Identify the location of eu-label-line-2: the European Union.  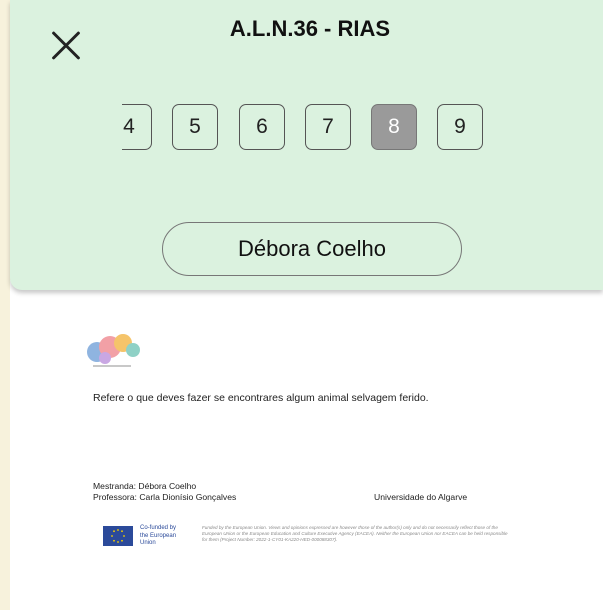
(158, 539).